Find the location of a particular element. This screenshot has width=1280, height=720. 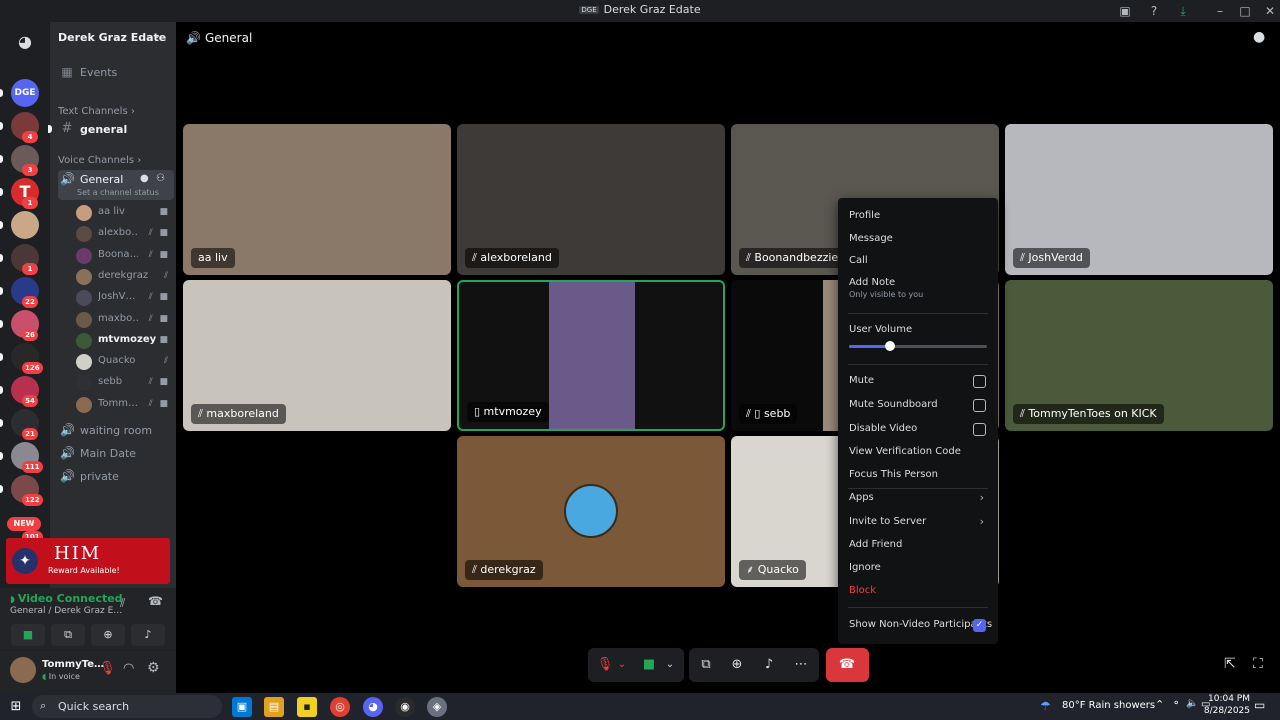

menu-profile: Profile is located at coordinates (918, 216).